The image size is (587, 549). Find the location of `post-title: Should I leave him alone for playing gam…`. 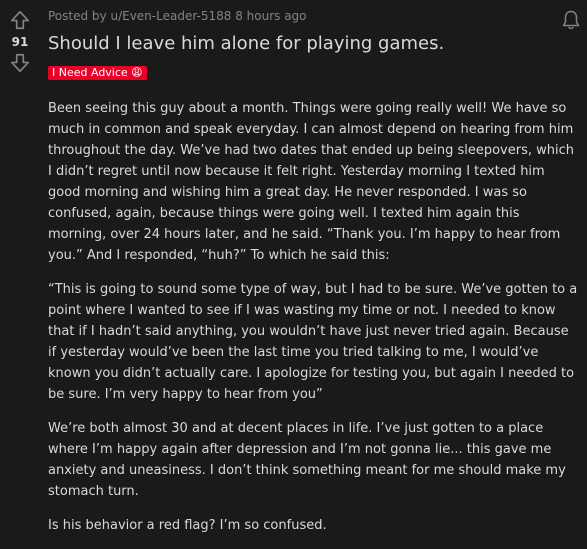

post-title: Should I leave him alone for playing gam… is located at coordinates (246, 44).